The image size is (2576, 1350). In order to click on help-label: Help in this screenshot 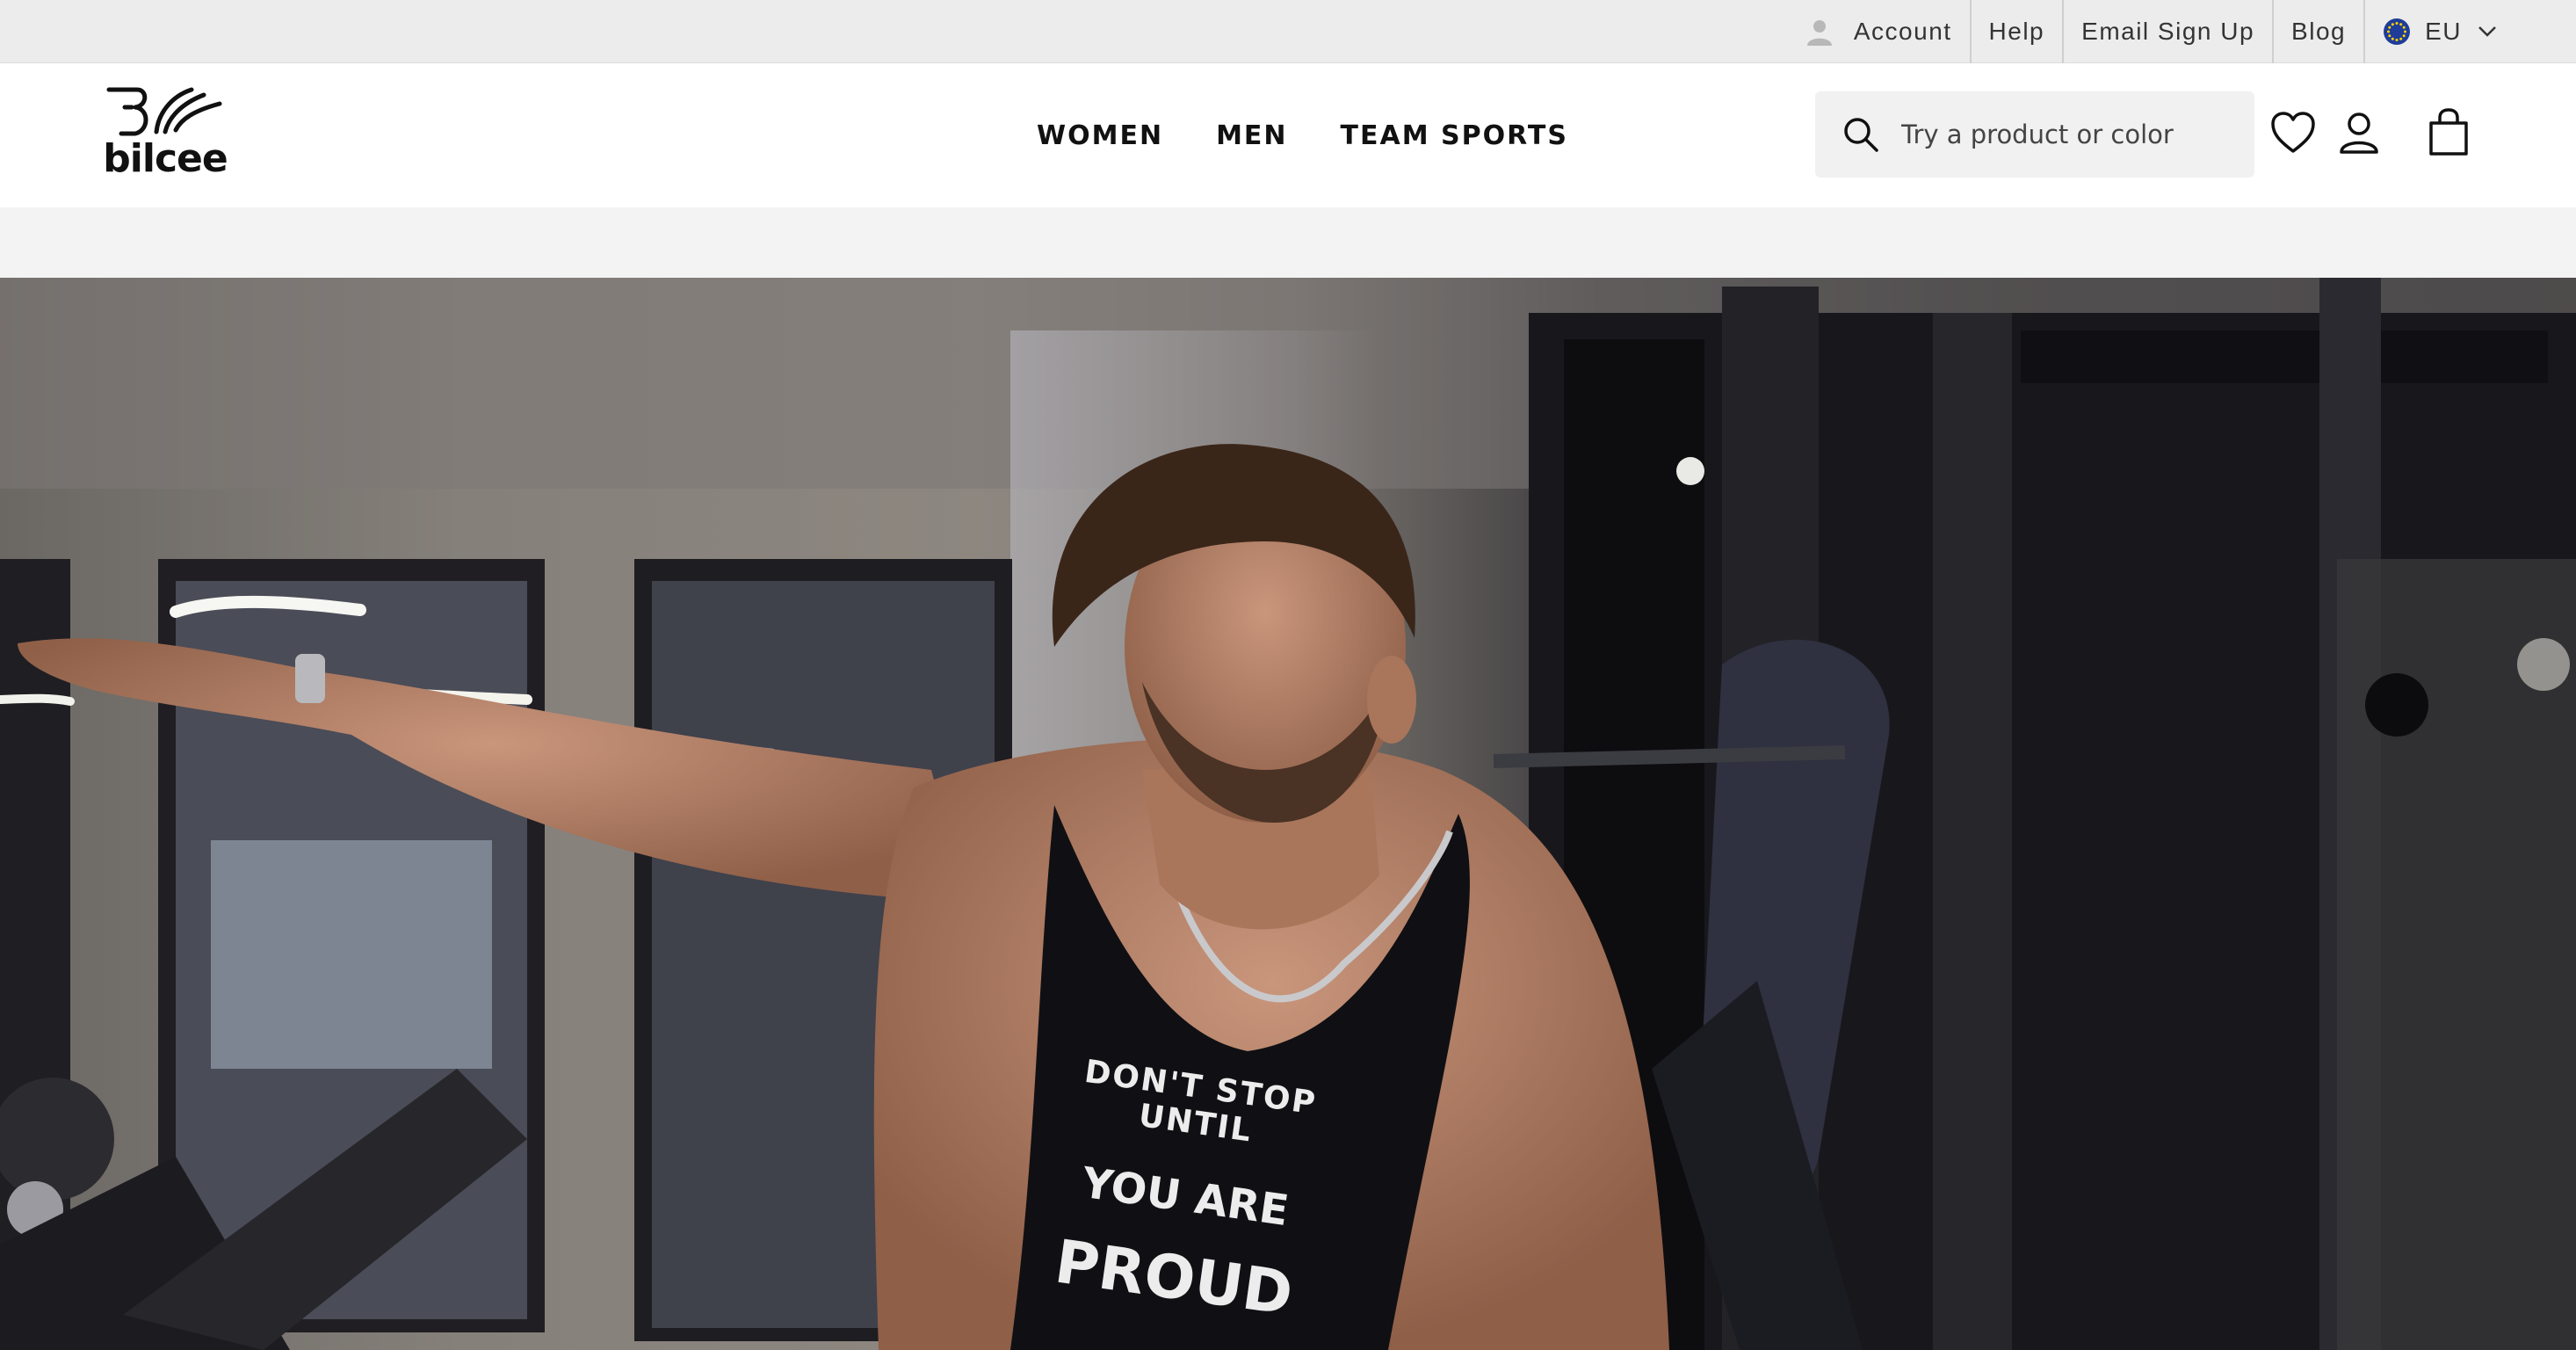, I will do `click(2016, 31)`.